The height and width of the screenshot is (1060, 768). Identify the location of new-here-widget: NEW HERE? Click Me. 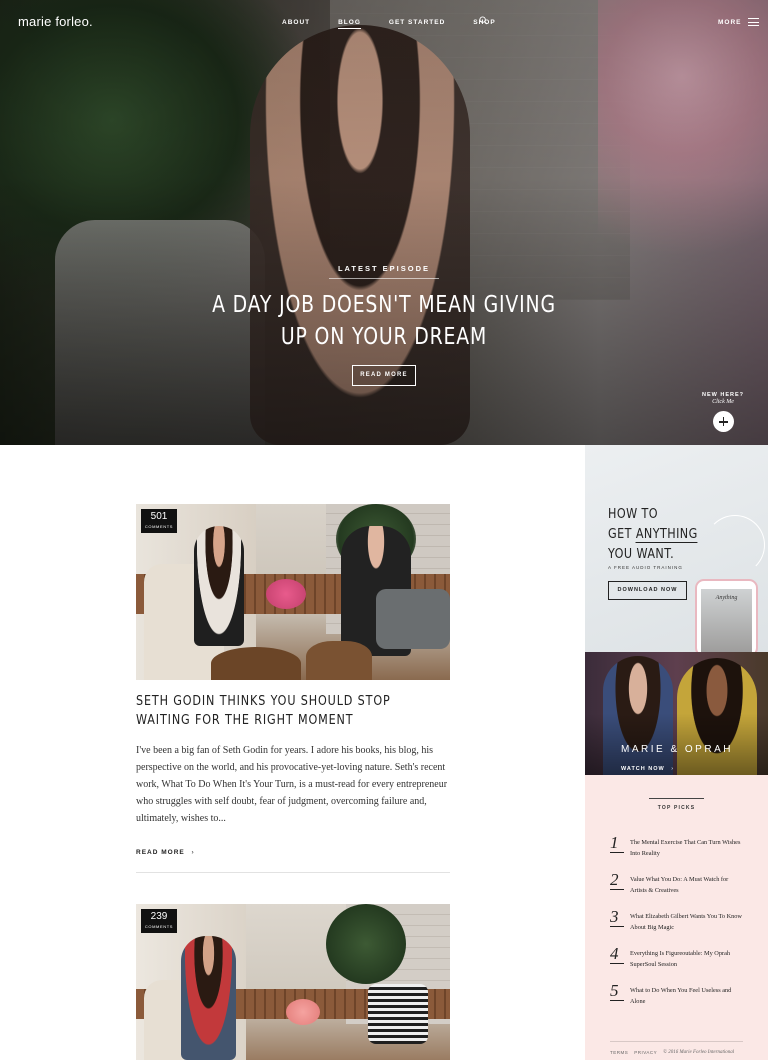
(723, 412).